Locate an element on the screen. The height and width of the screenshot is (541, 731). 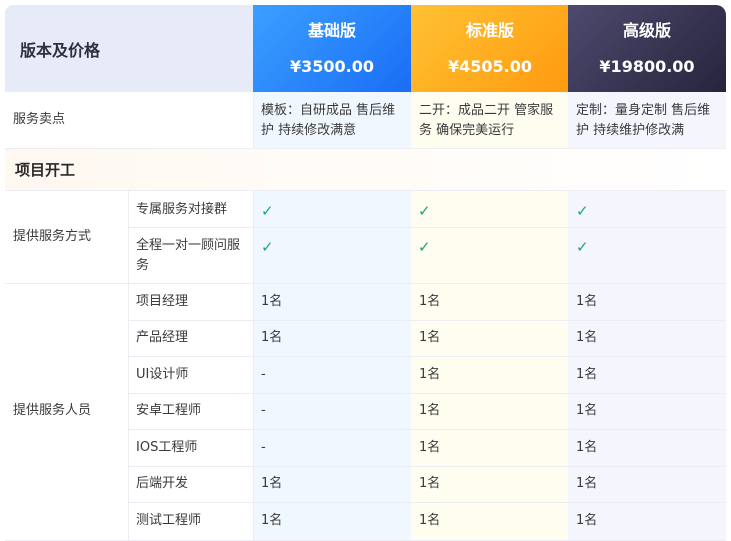
staff-row-name: 安卓工程师 is located at coordinates (169, 410).